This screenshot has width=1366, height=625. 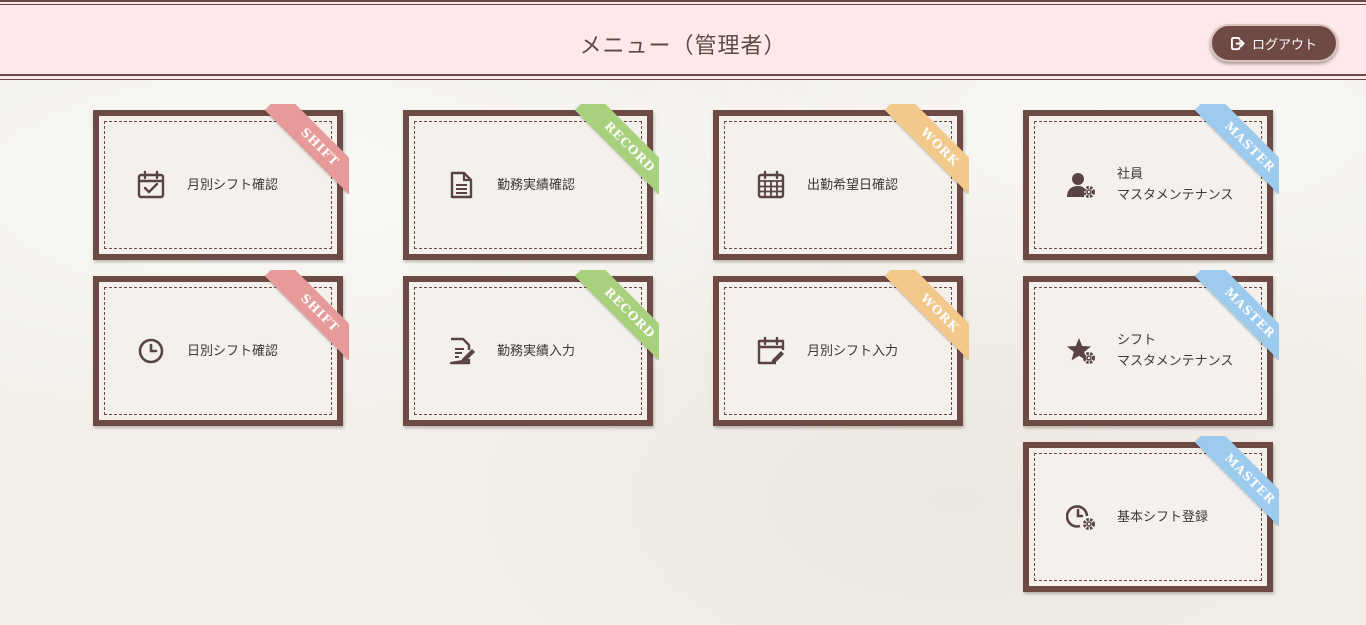 I want to click on card-label: 勤務実績確認, so click(x=536, y=185).